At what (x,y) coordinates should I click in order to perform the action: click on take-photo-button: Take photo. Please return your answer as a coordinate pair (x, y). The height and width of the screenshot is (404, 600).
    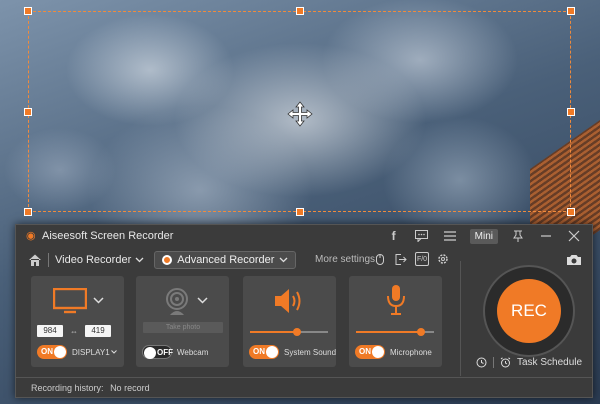
    Looking at the image, I should click on (183, 327).